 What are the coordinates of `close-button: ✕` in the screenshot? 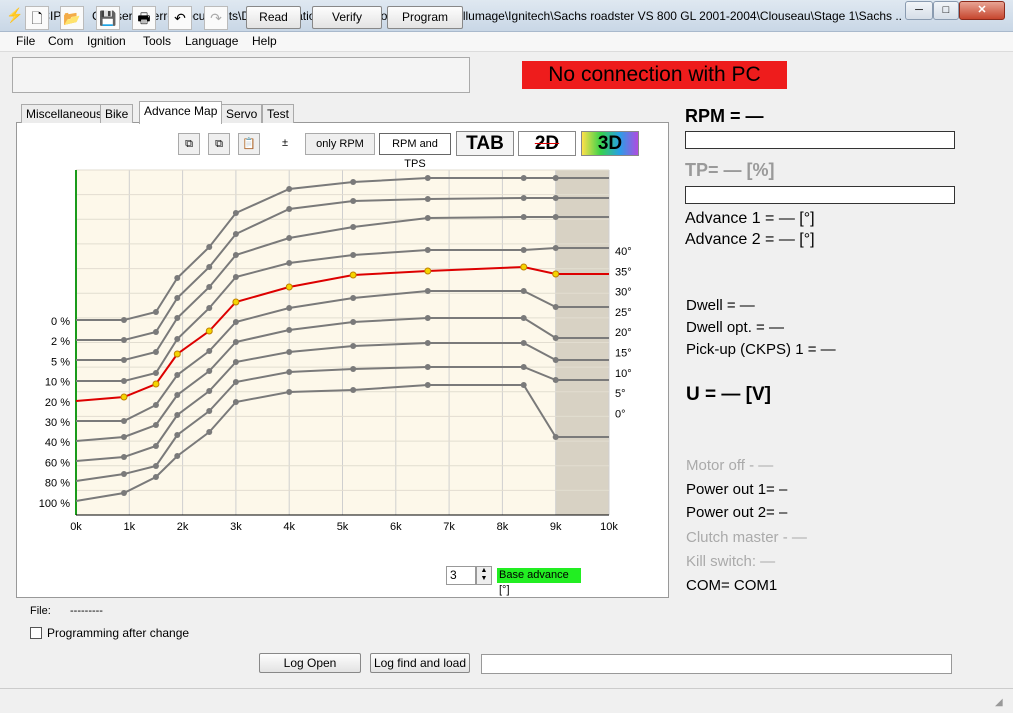 It's located at (982, 10).